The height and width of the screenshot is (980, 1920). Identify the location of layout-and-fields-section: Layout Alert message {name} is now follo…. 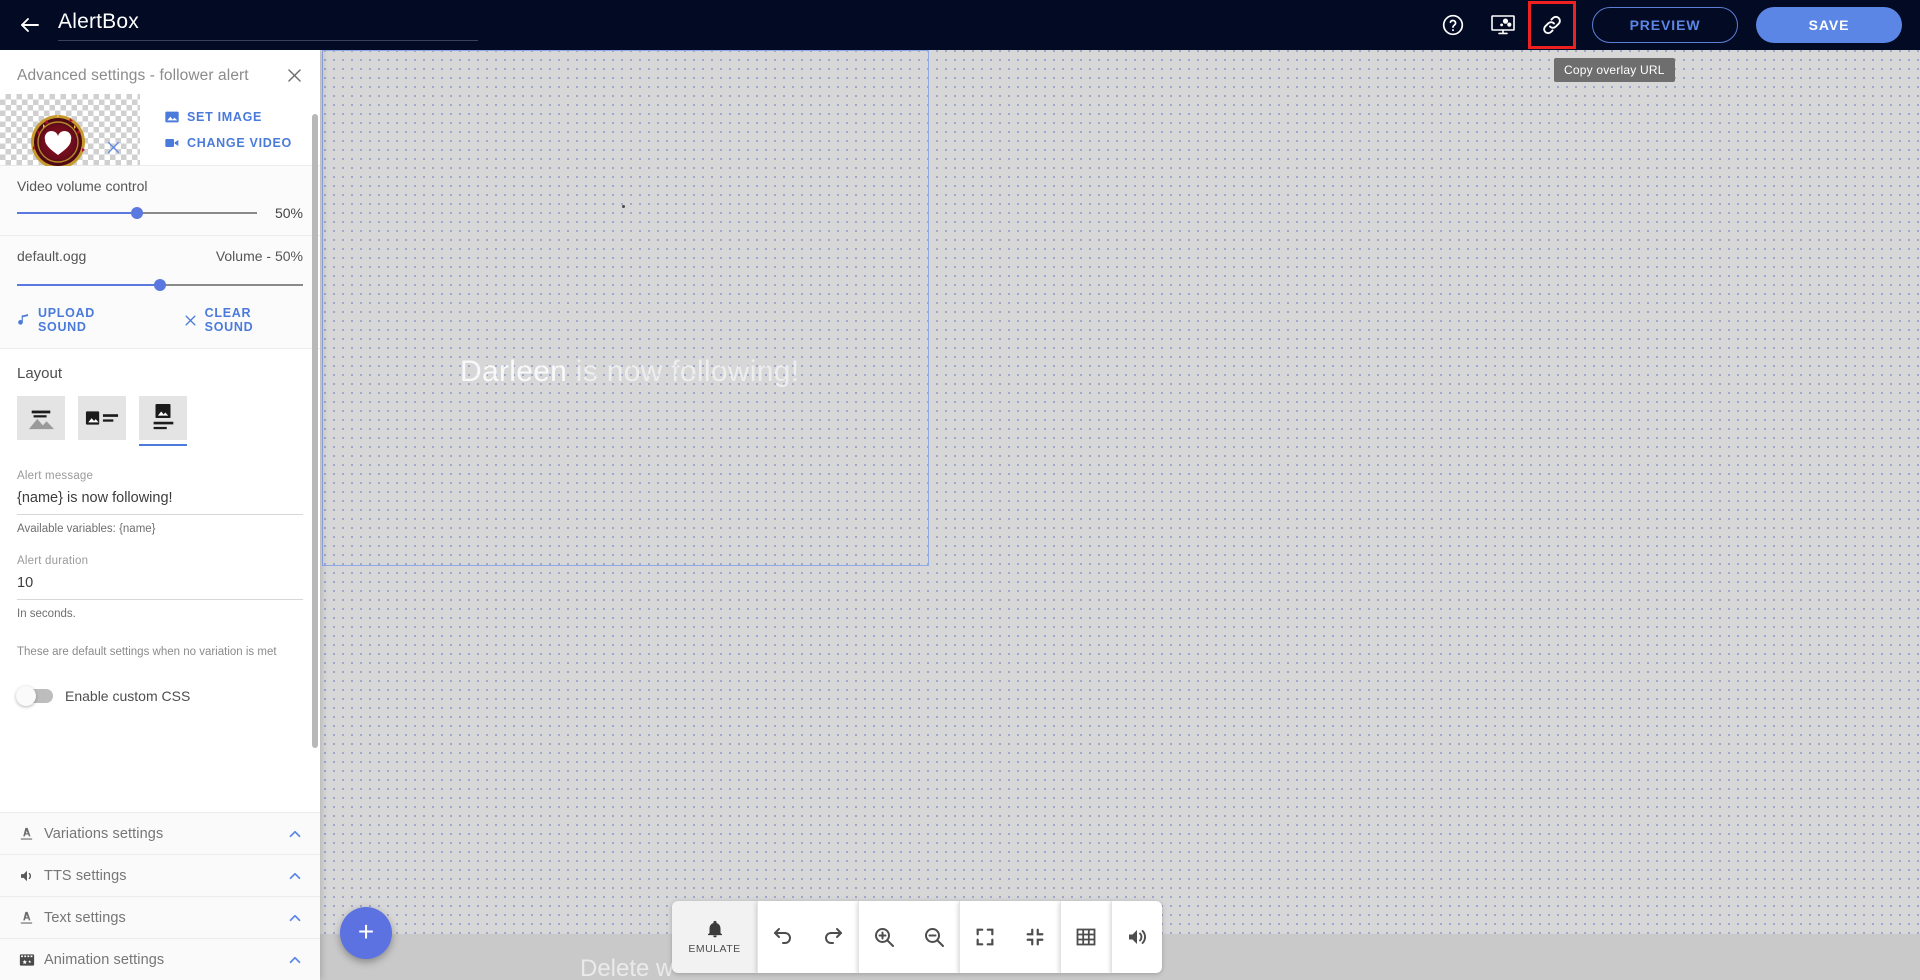
(160, 533).